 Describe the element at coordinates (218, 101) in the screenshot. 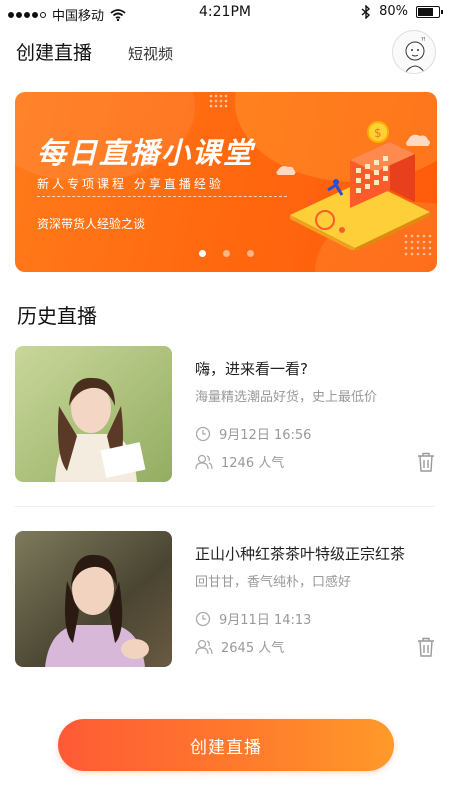

I see `dot-grid-decoration` at that location.